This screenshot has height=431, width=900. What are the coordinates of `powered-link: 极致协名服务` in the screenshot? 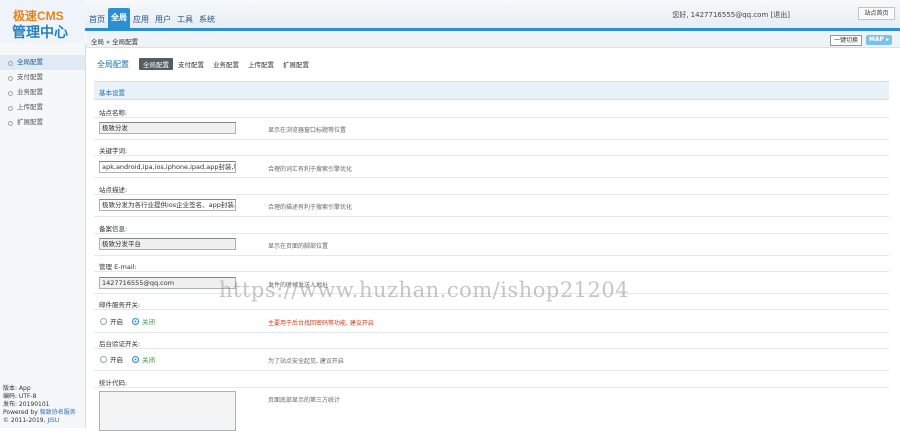 It's located at (58, 412).